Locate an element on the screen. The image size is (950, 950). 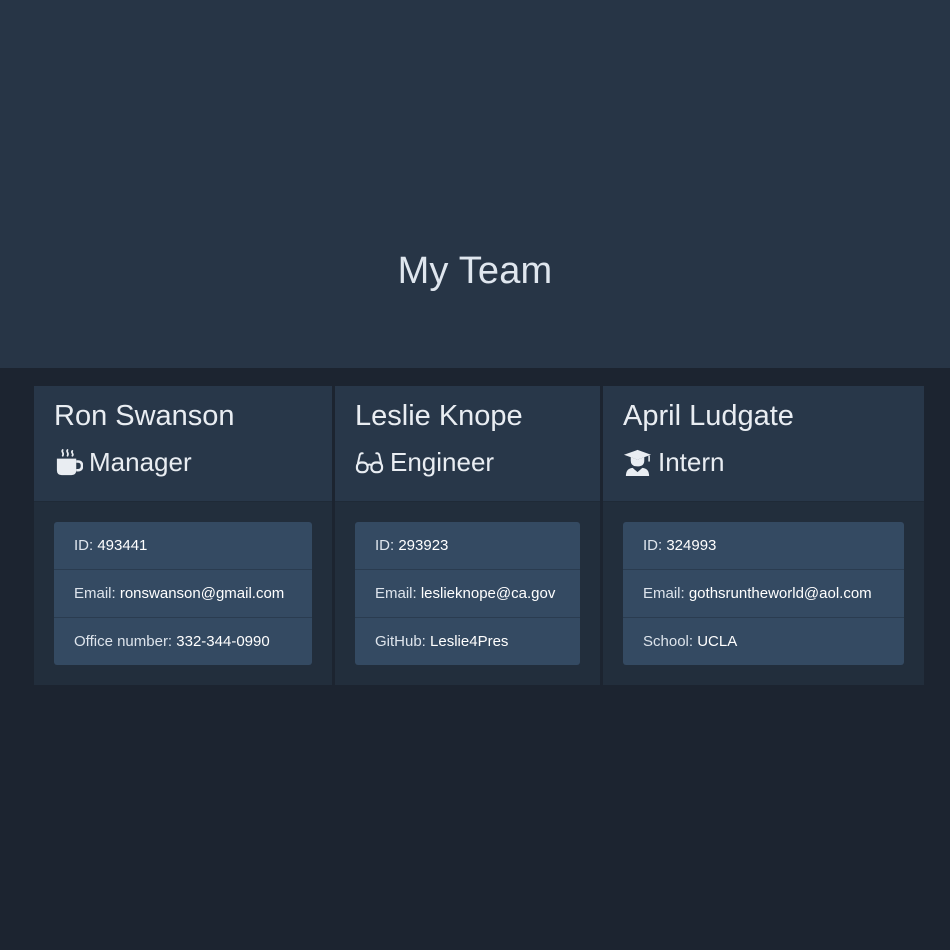
card-header: Ron Swanson Manager is located at coordinates (183, 444).